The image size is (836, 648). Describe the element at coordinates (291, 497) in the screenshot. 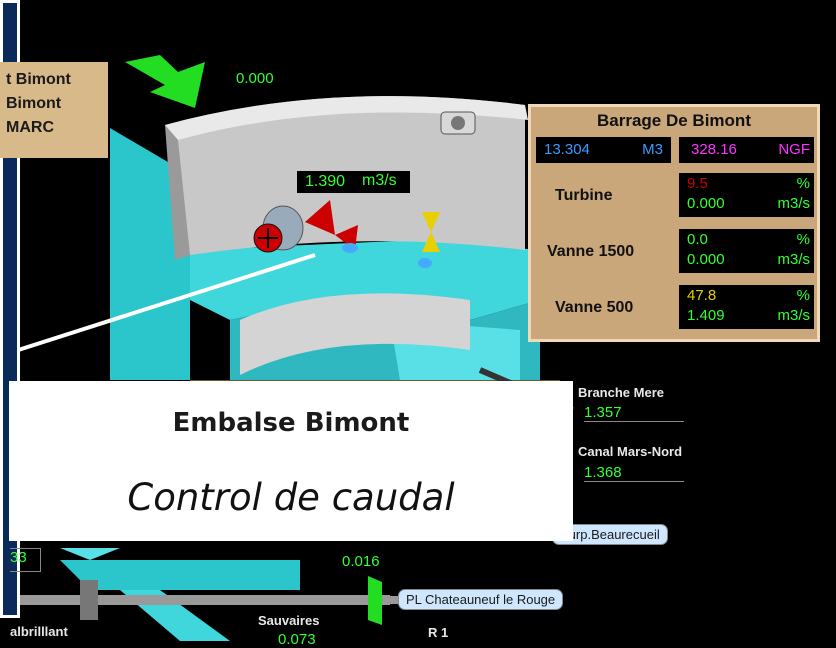

I see `banner-subtitle: Control de caudal` at that location.